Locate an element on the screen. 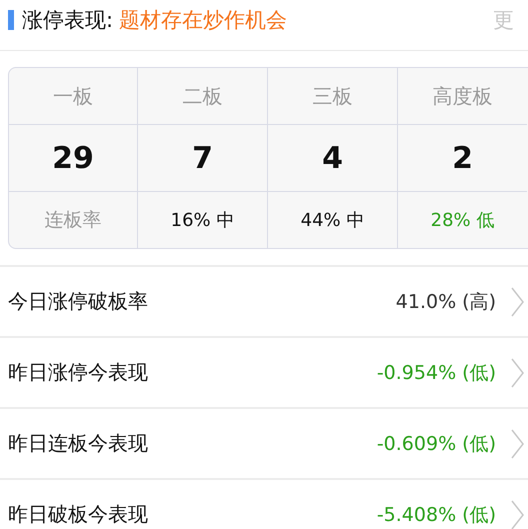  stat-label: 昨日连板今表现 is located at coordinates (78, 443).